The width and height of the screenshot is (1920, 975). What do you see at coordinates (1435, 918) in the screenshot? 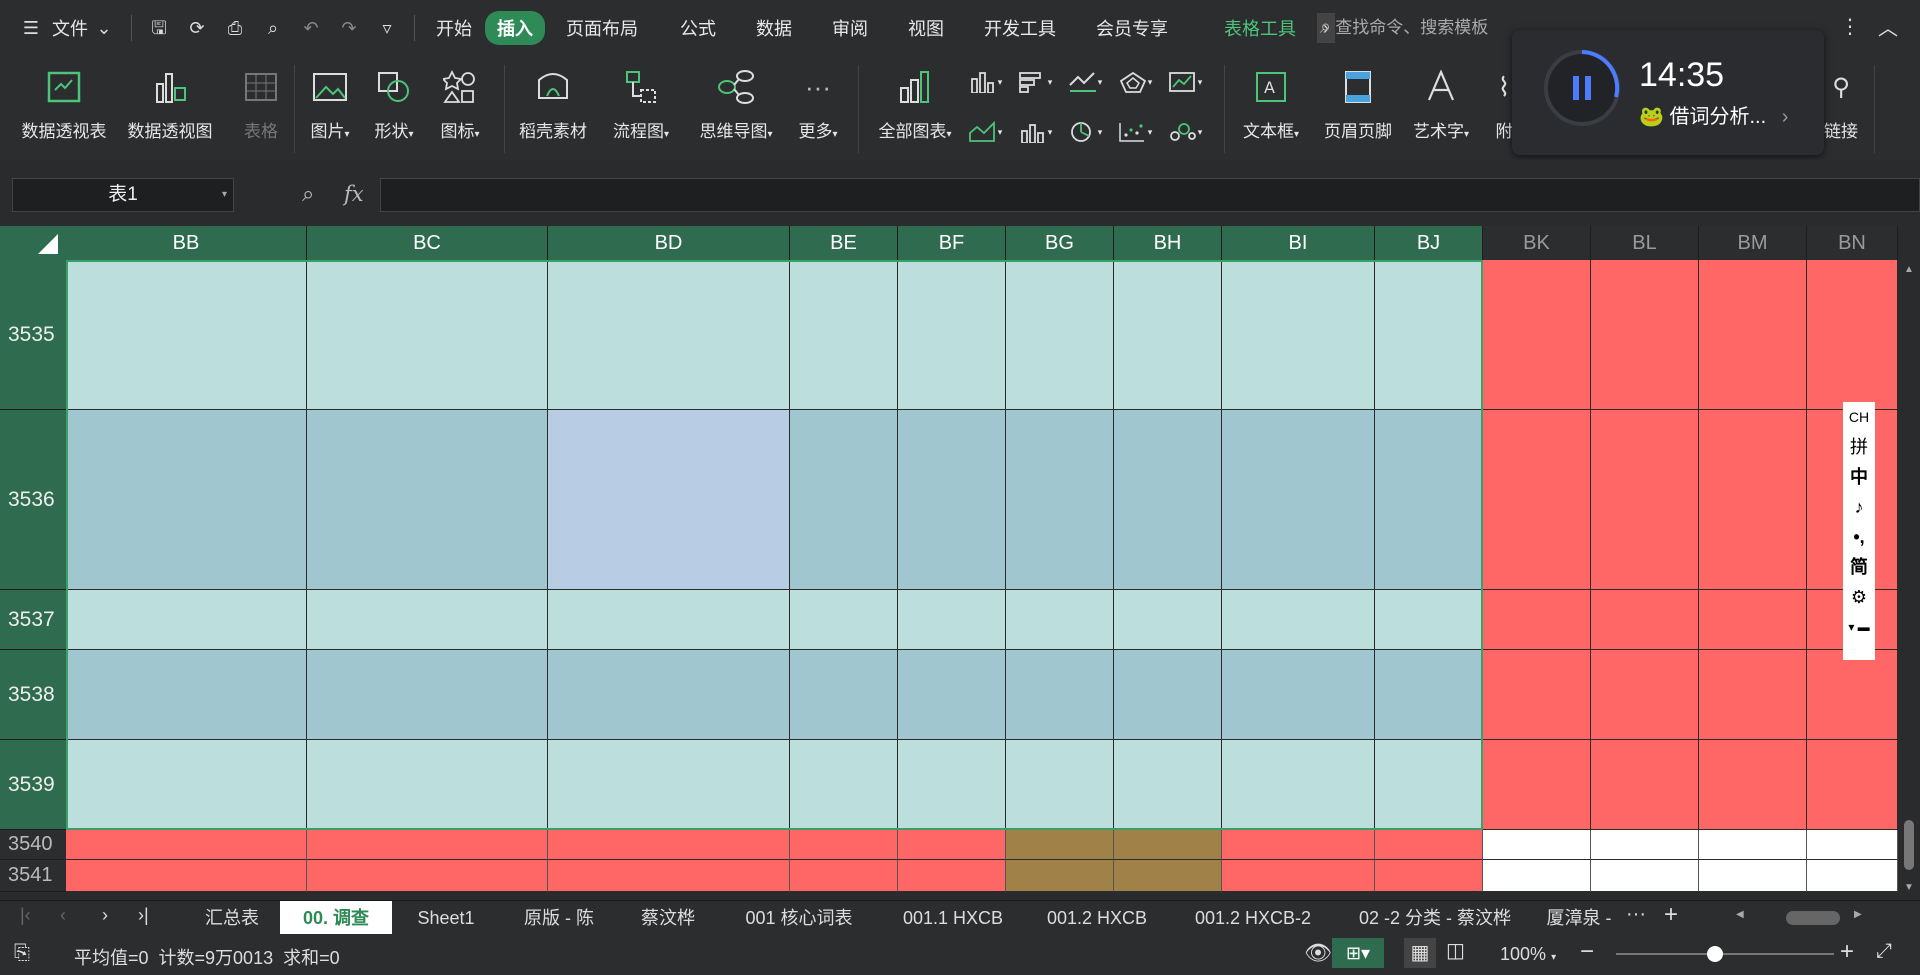
I see `sheet-tab: 02 -2 分类 - 蔡汶桦` at bounding box center [1435, 918].